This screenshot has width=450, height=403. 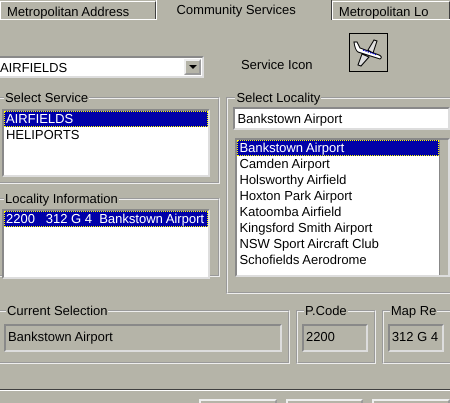 I want to click on postcode-field: 2200, so click(x=335, y=338).